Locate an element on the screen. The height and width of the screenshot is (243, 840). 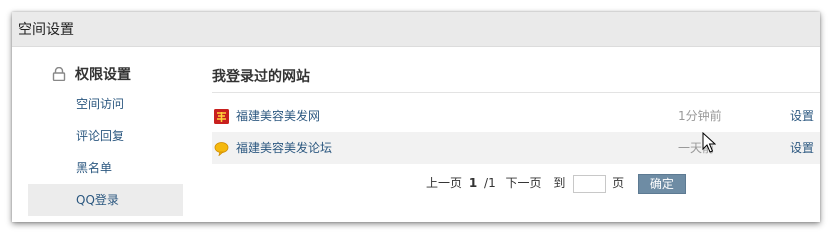
sidebar-item-blacklist: 黑名单 is located at coordinates (105, 168).